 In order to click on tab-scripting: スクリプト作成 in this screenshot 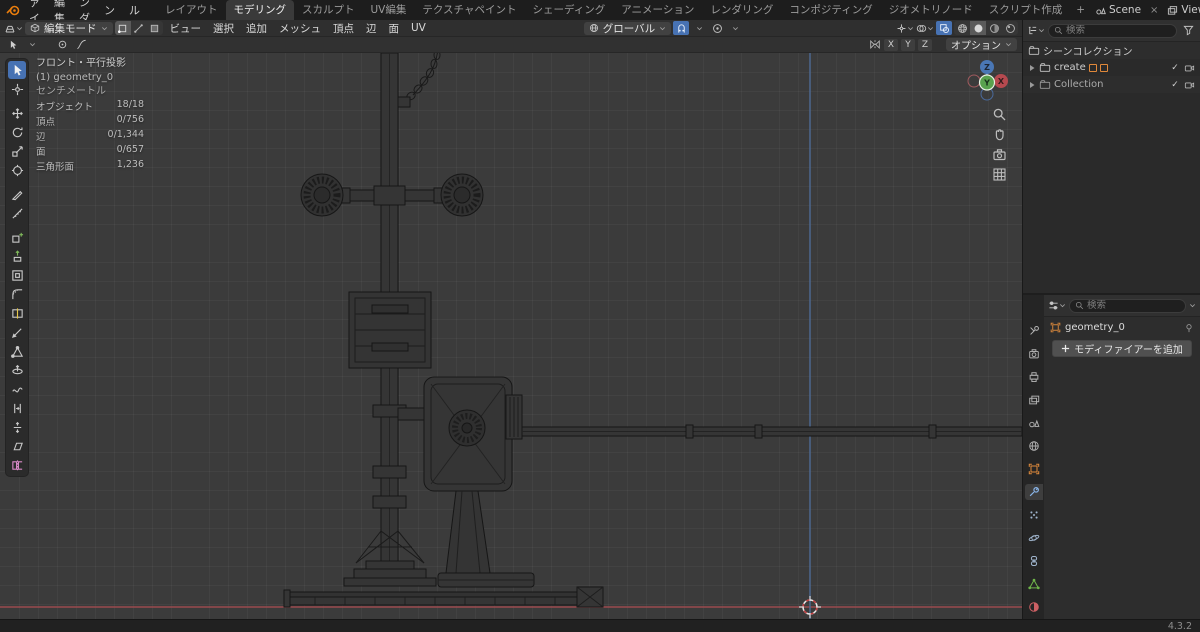, I will do `click(1026, 10)`.